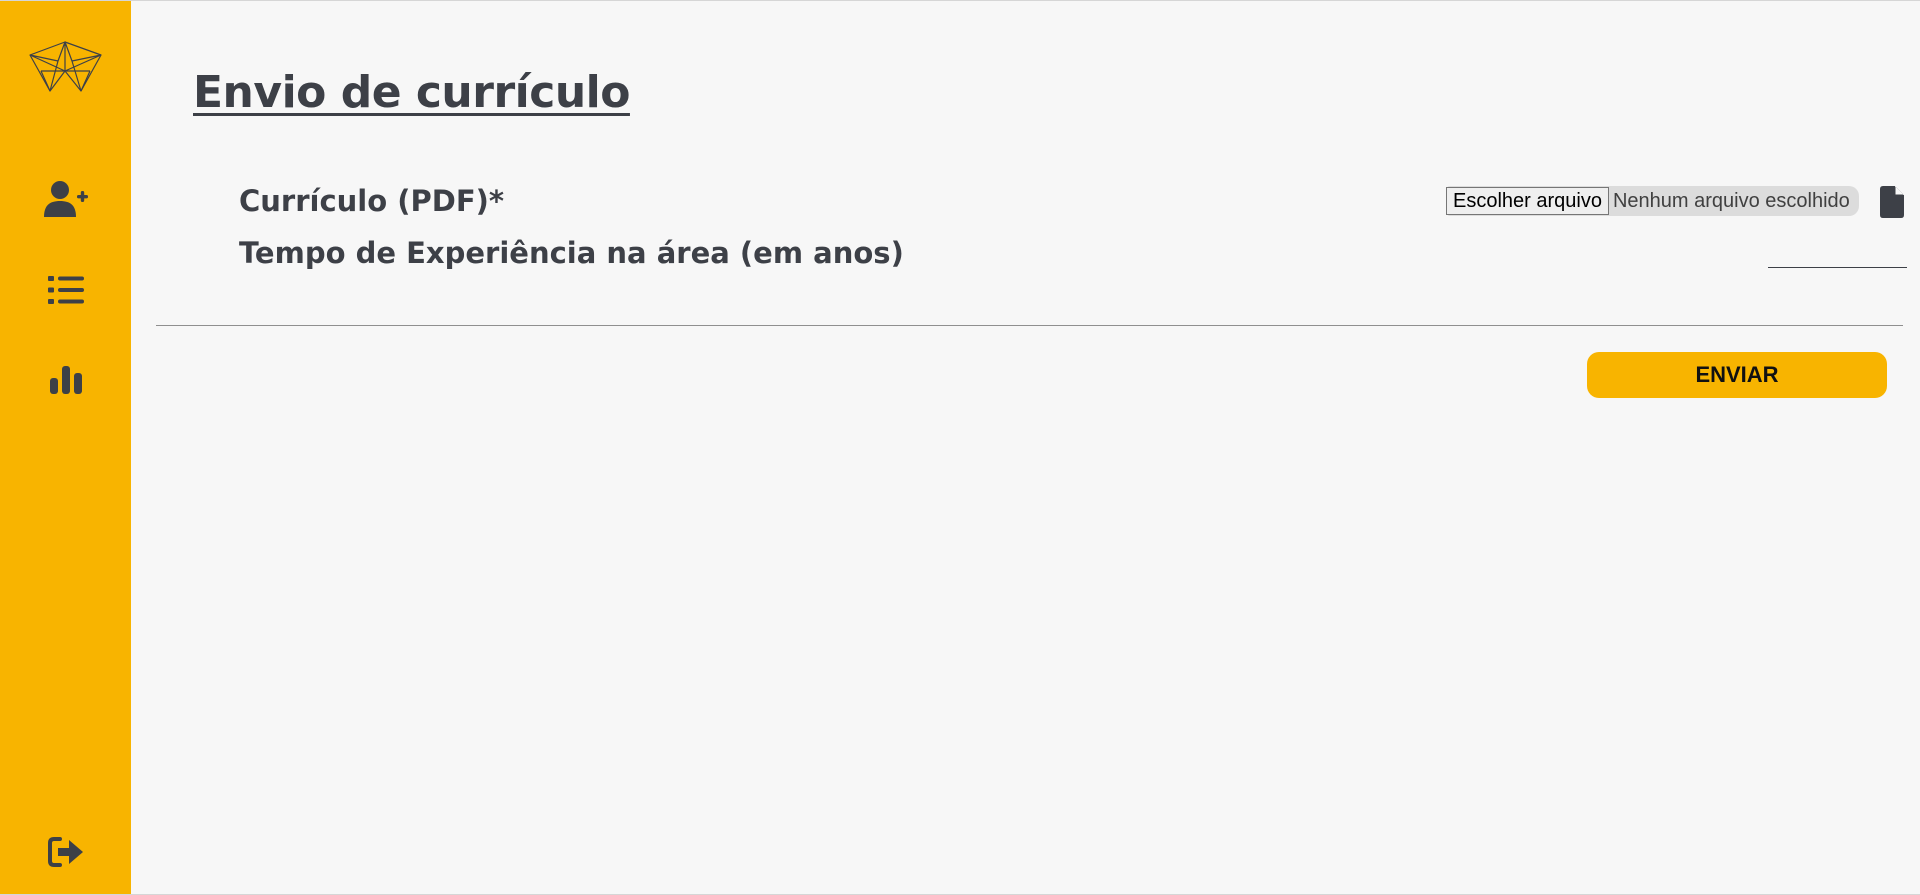  What do you see at coordinates (65, 66) in the screenshot?
I see `logo` at bounding box center [65, 66].